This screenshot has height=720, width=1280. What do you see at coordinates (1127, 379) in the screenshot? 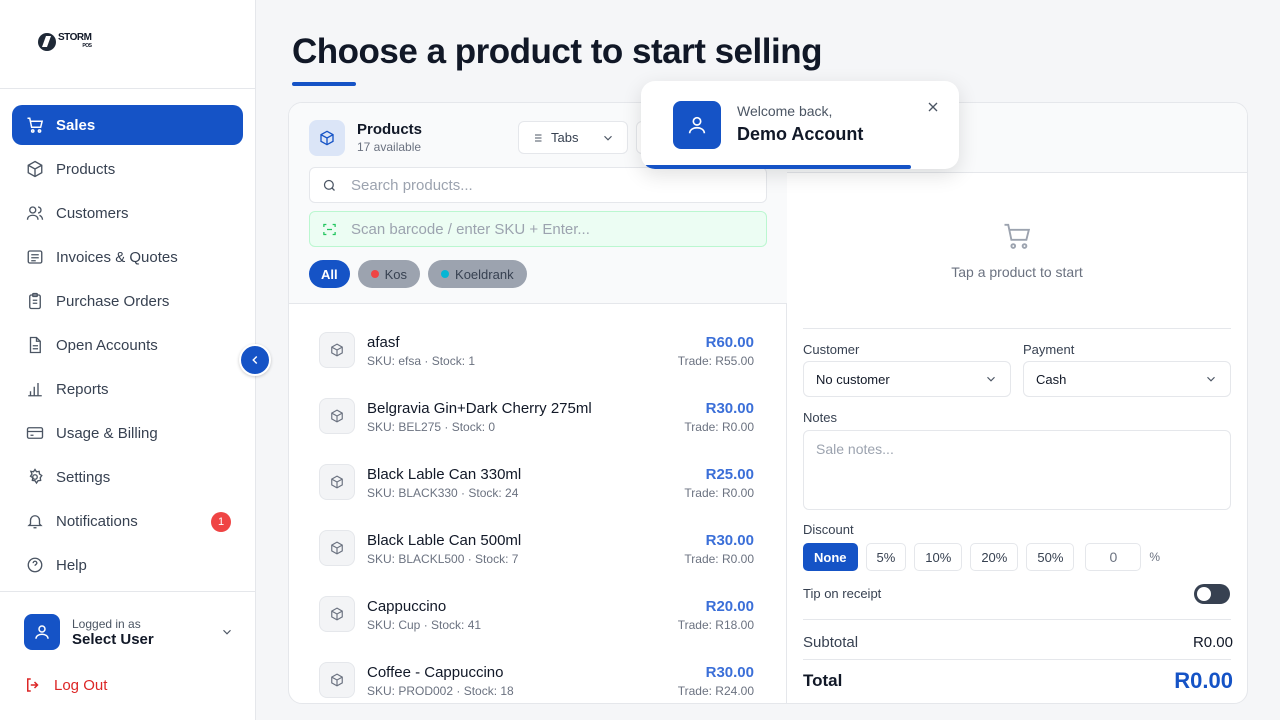
I see `payment-select: Cash` at bounding box center [1127, 379].